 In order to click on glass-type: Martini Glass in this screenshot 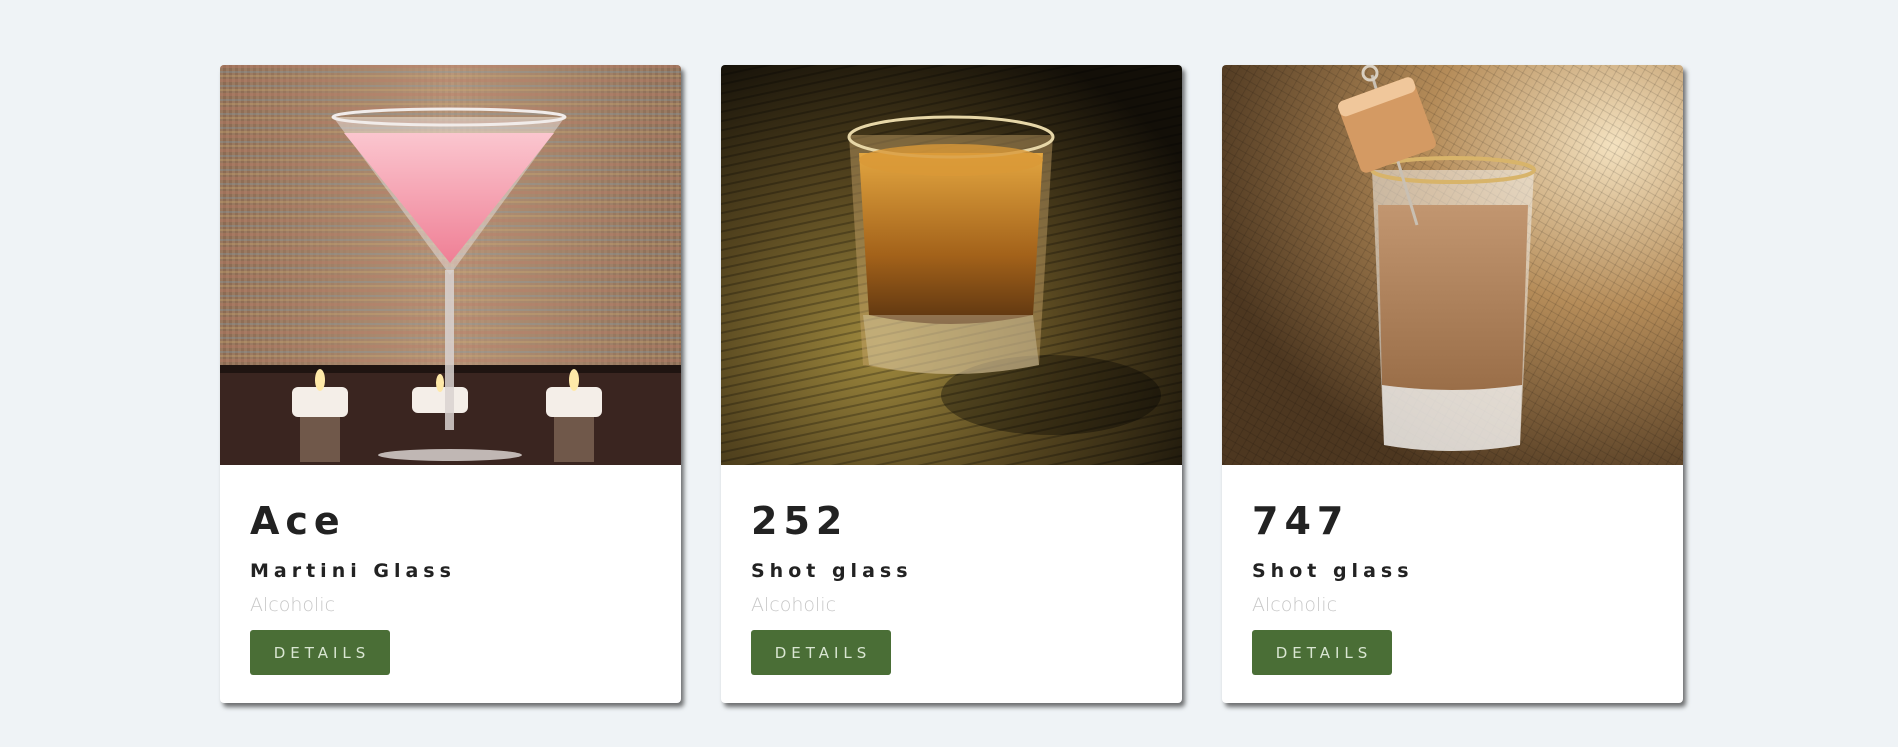, I will do `click(353, 571)`.